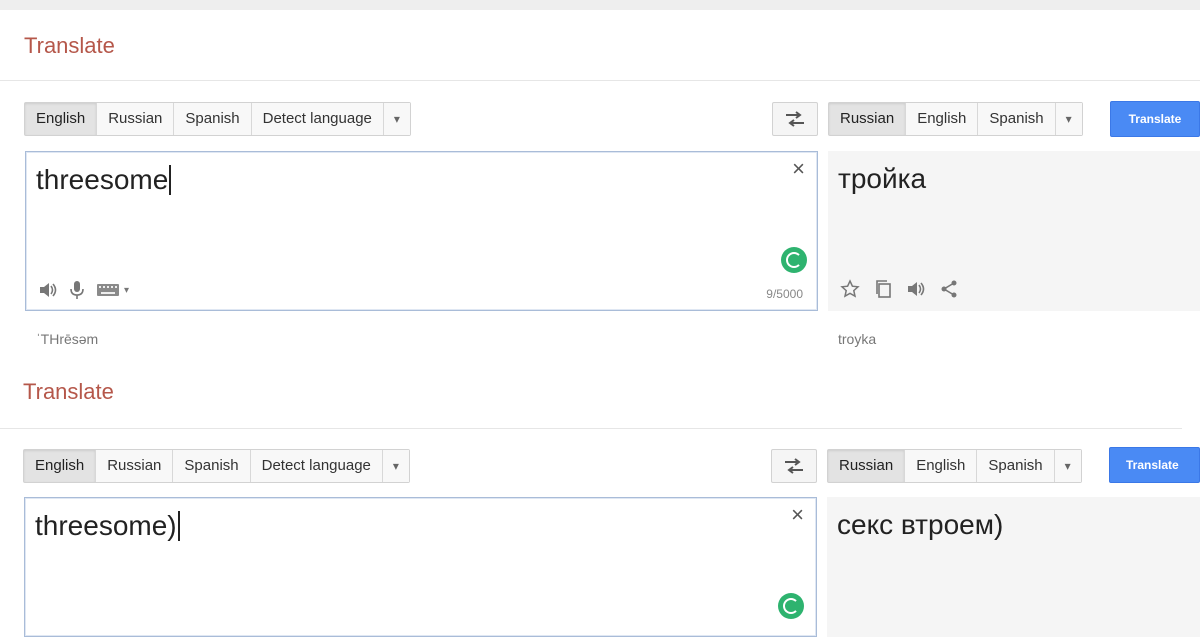  Describe the element at coordinates (67, 339) in the screenshot. I see `source-transliteration: ˈTHrēsəm` at that location.